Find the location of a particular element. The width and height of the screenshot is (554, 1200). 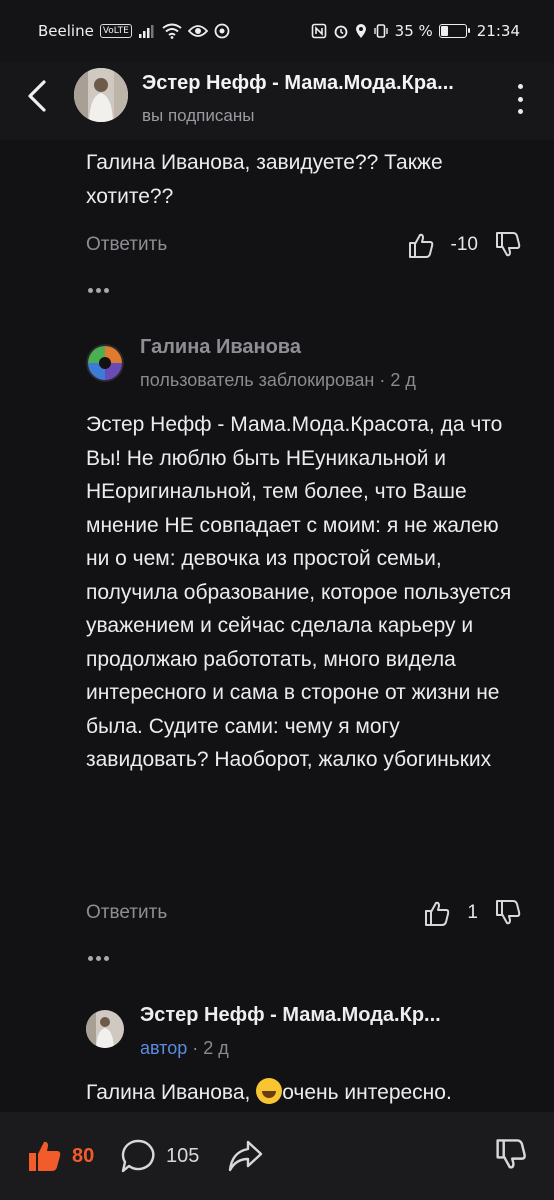

comment-meta: пользователь заблокирован · 2 д is located at coordinates (278, 380).